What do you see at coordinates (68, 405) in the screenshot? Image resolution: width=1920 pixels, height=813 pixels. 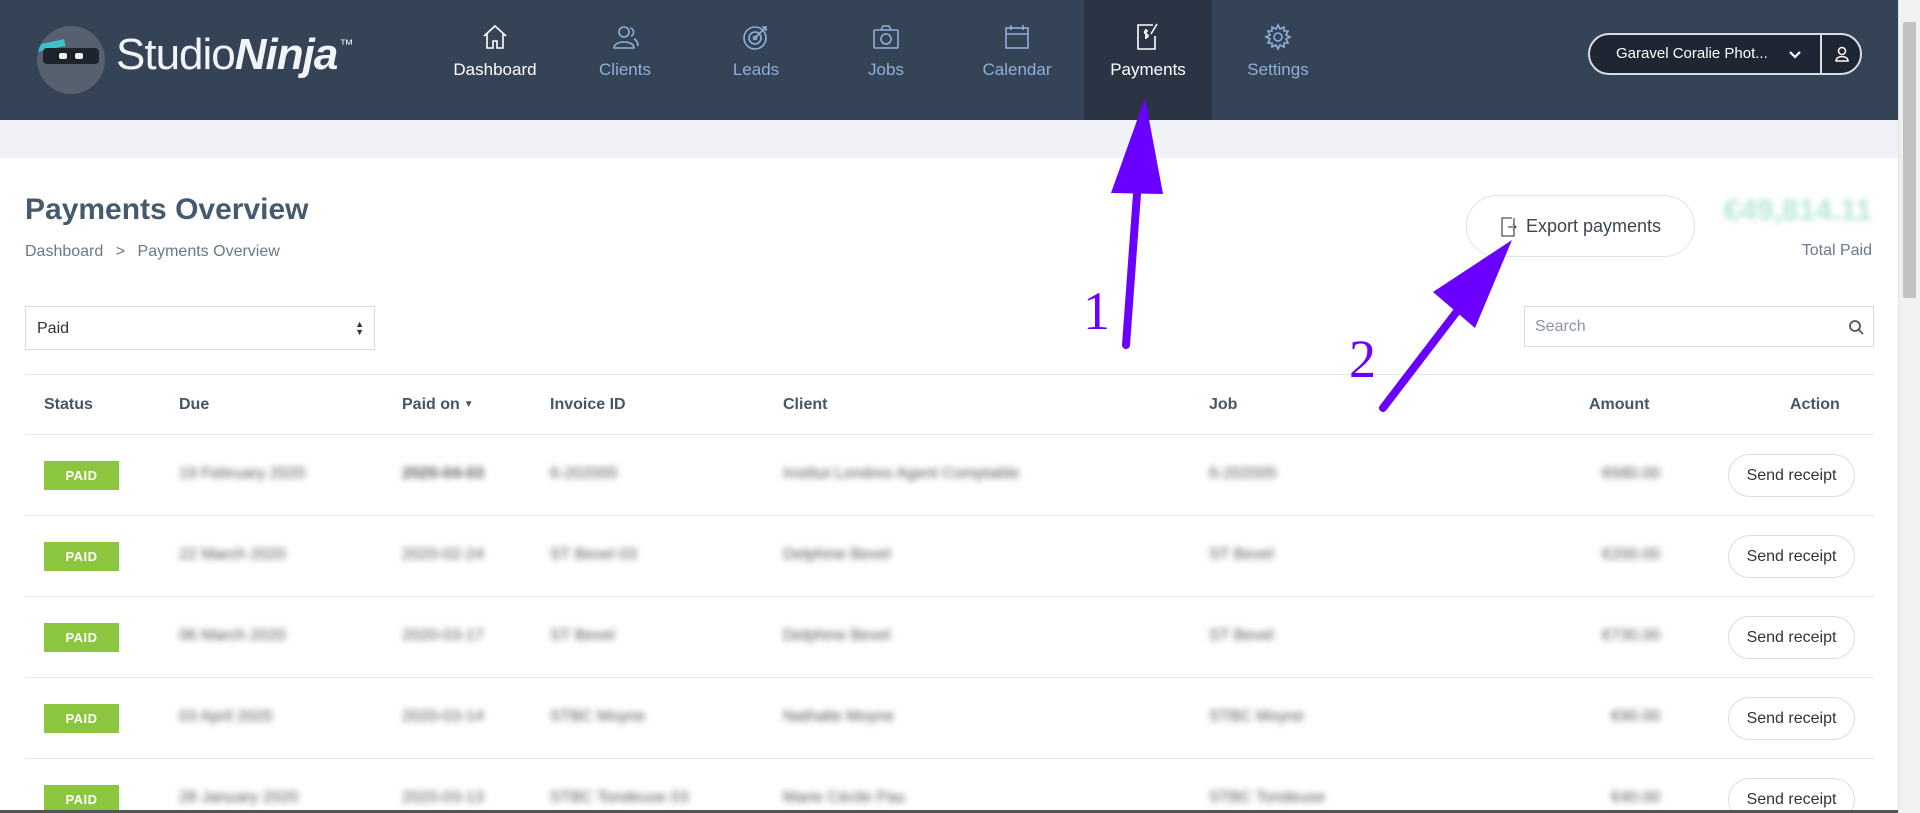 I see `column-header-status: Status` at bounding box center [68, 405].